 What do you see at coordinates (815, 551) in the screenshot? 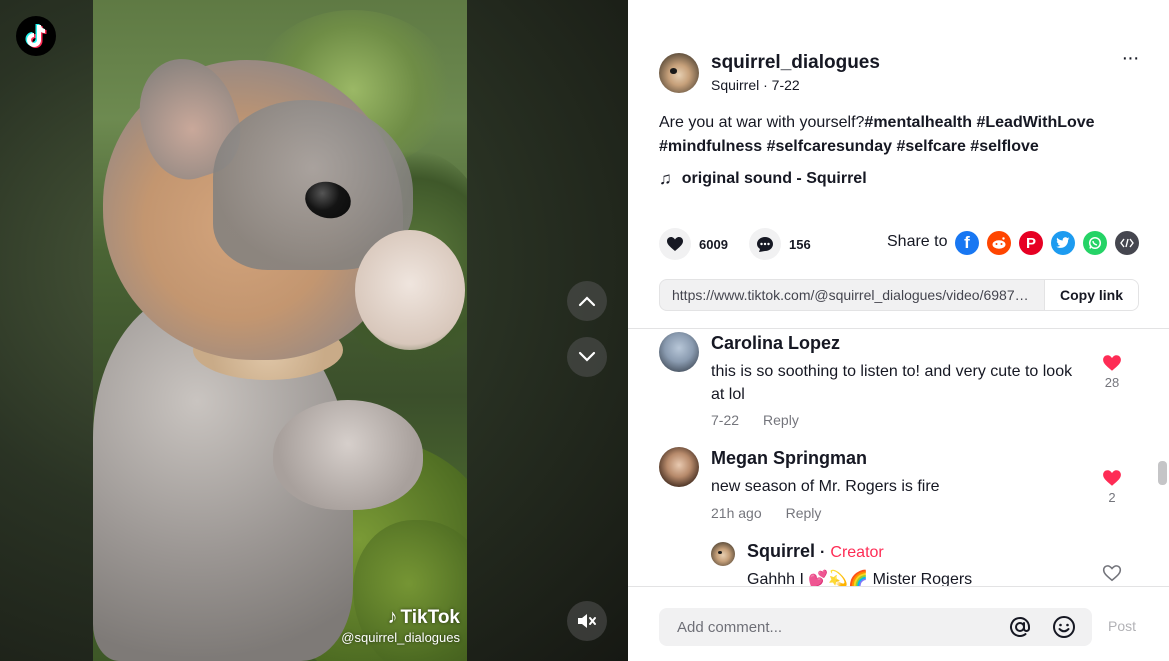
I see `reply-author: Squirrel · Creator` at bounding box center [815, 551].